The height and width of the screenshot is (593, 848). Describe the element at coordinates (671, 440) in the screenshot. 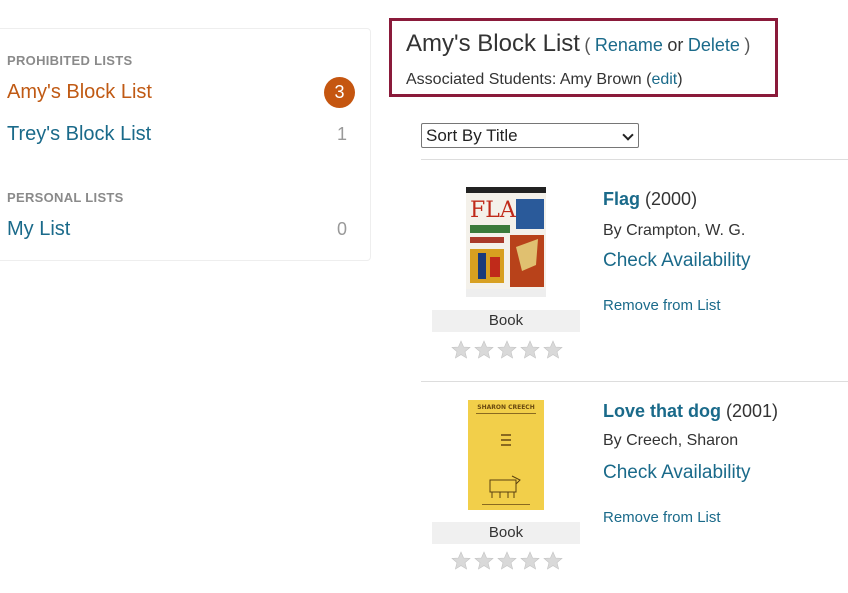

I see `record-author: By Creech, Sharon` at that location.